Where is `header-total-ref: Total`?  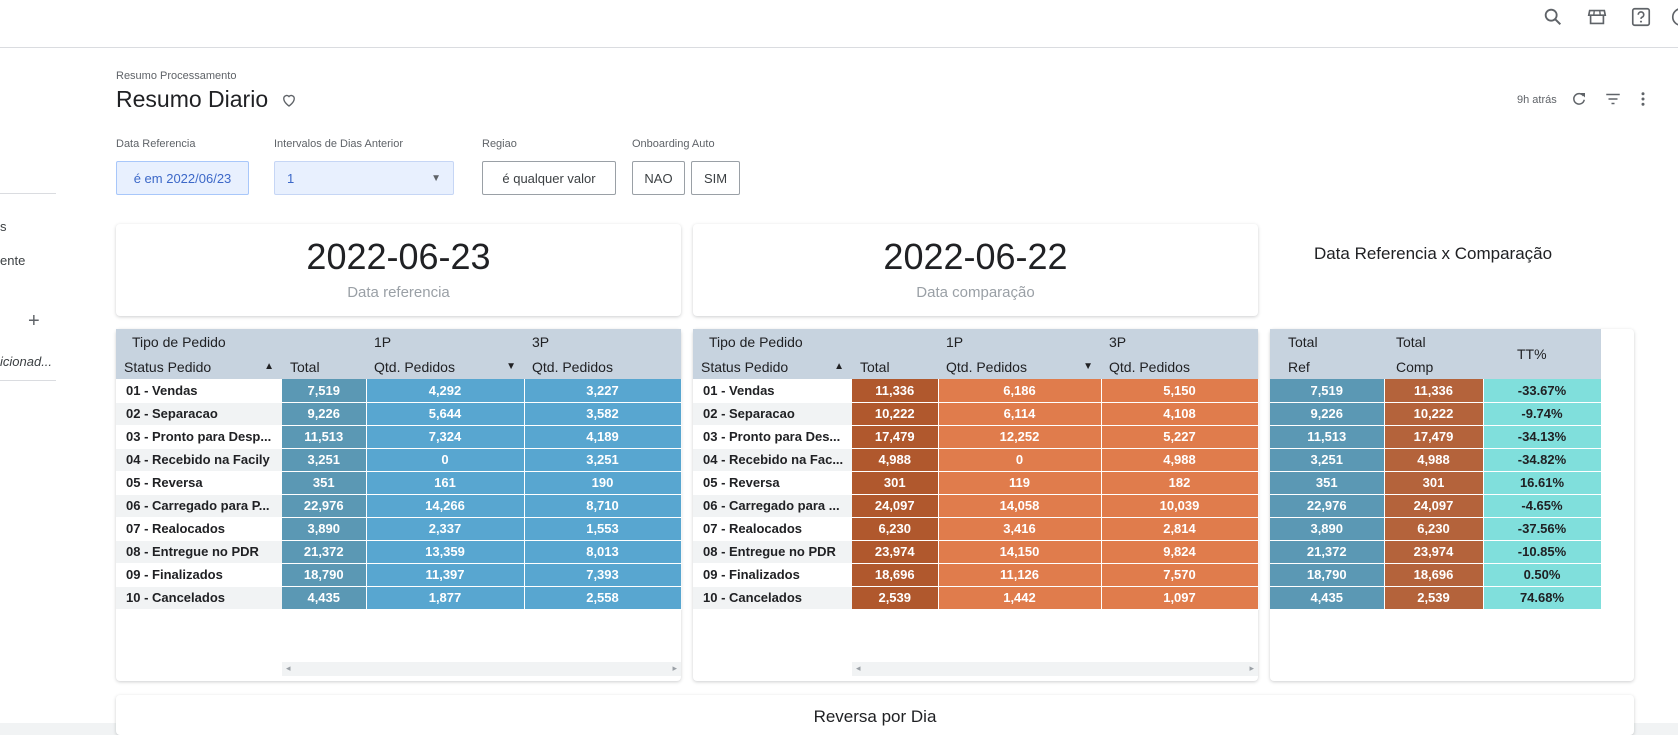 header-total-ref: Total is located at coordinates (1327, 341).